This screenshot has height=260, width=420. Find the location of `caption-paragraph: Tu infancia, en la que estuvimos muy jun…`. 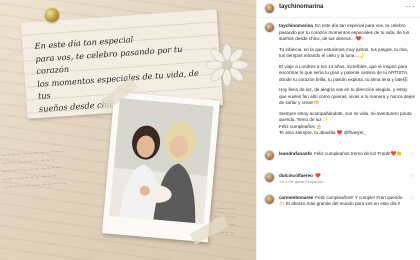

caption-paragraph: Tu infancia, en la que estuvimos muy jun… is located at coordinates (344, 52).